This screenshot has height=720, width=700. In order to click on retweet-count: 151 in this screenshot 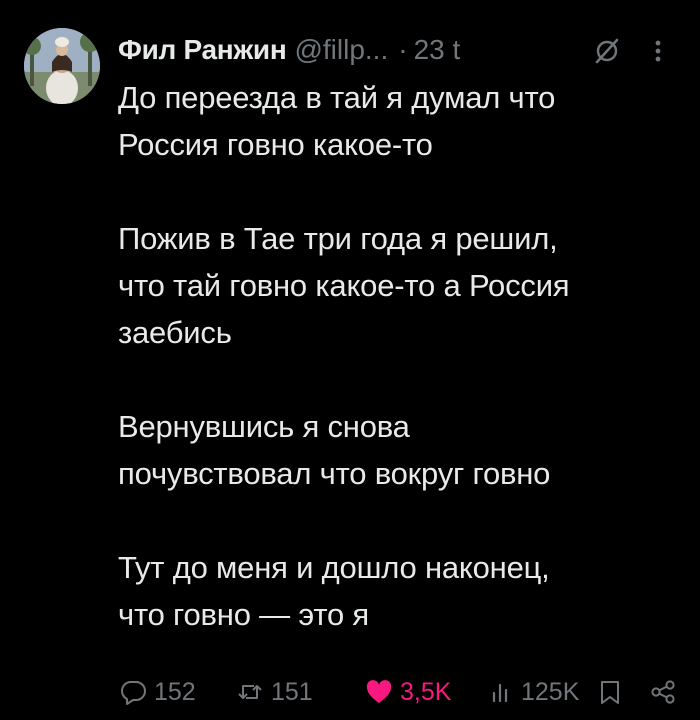, I will do `click(292, 691)`.